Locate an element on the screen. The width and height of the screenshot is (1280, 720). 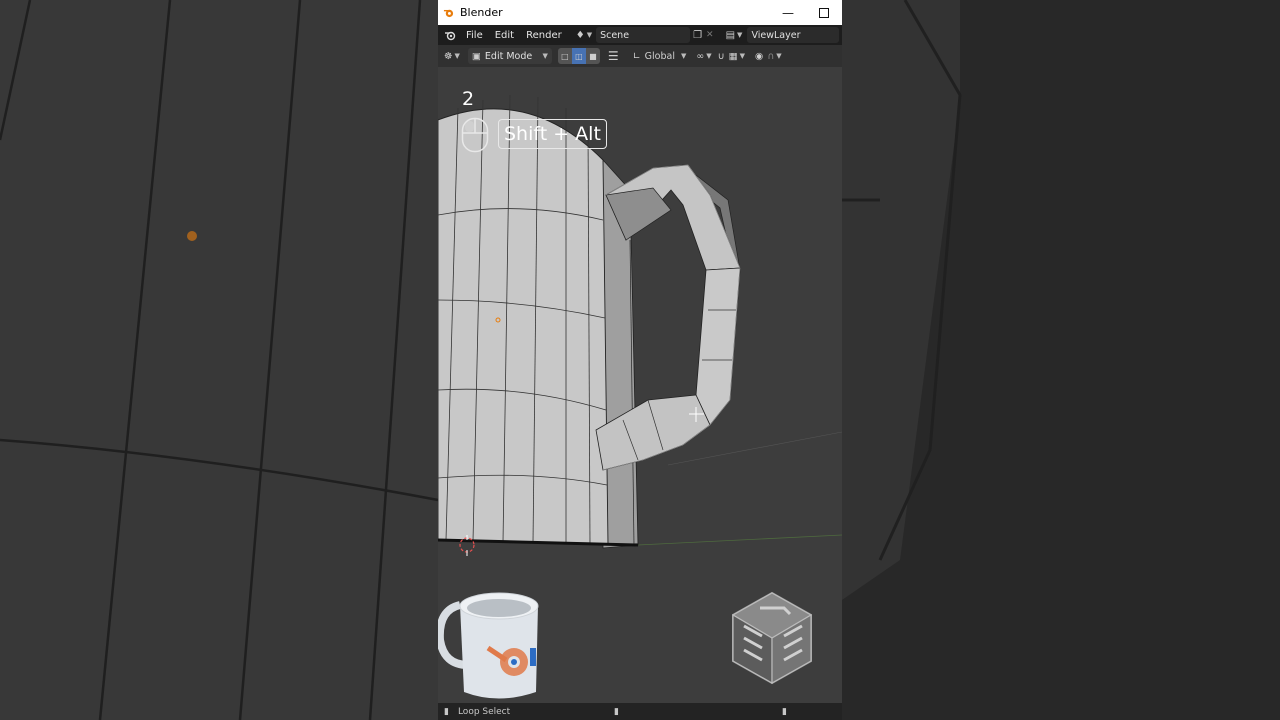
mouse-left-click-icon is located at coordinates (475, 135).